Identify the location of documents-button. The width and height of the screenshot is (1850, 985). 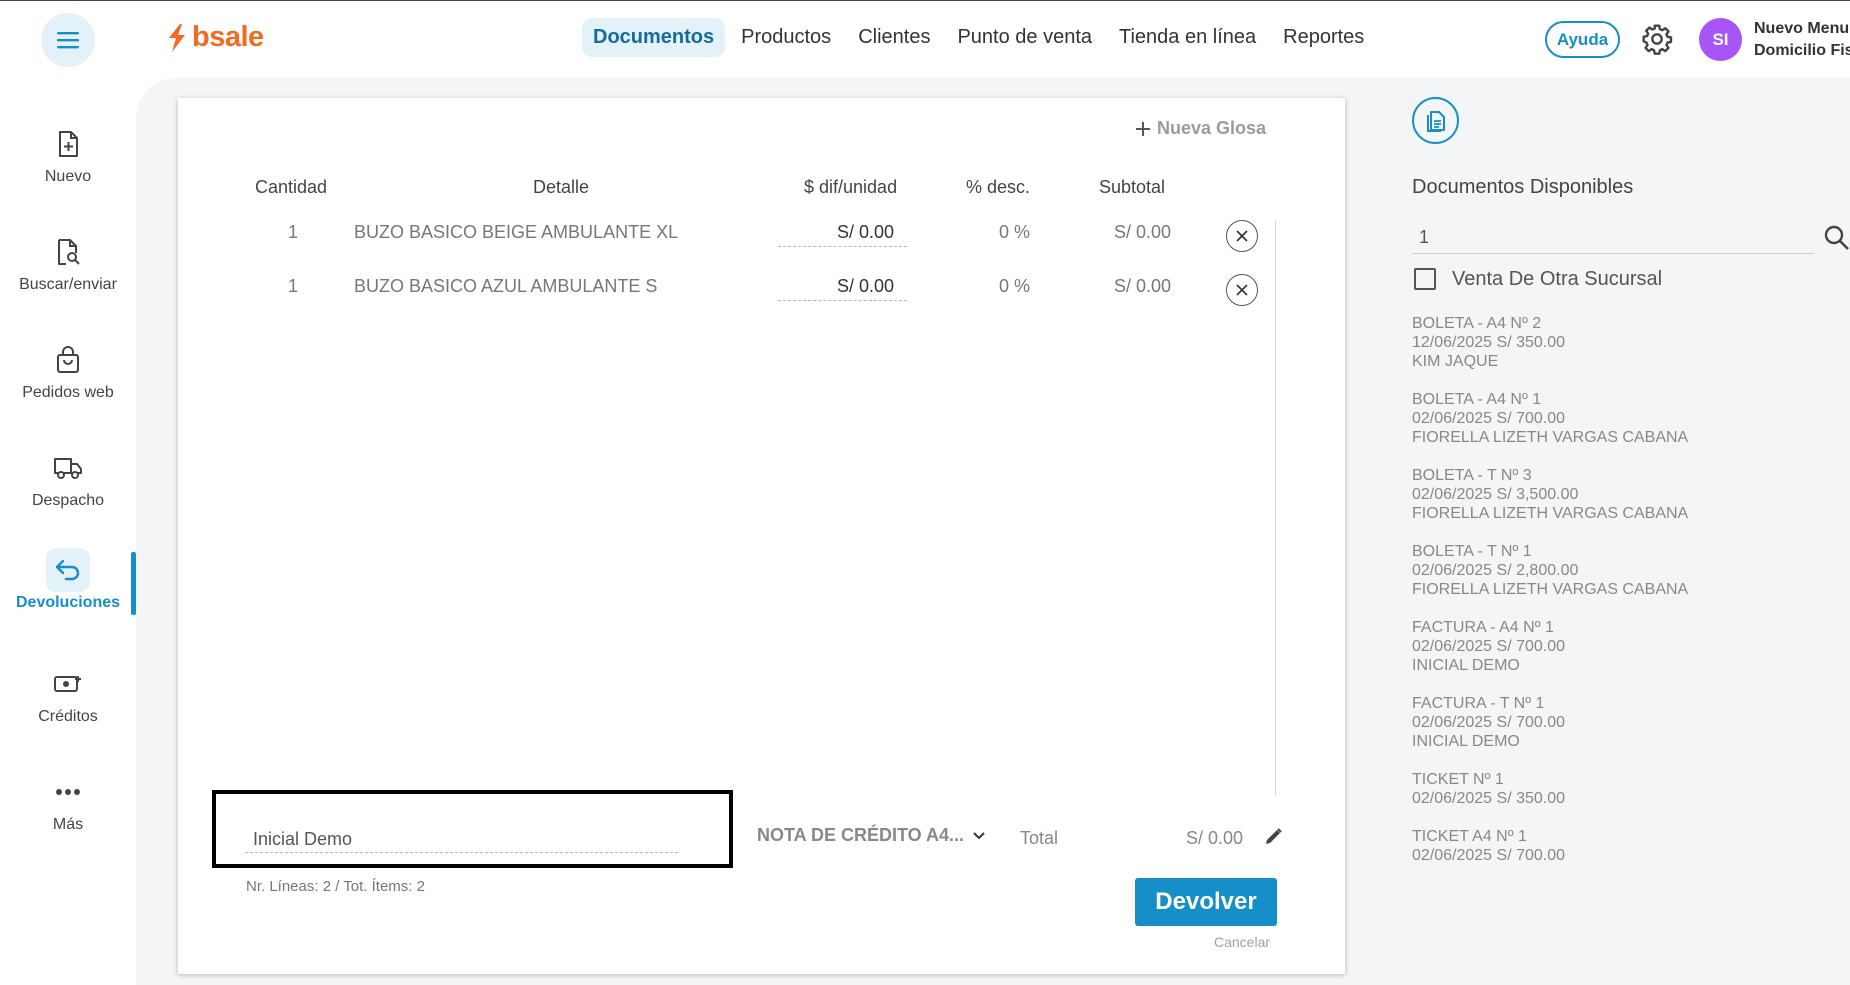
(1435, 120).